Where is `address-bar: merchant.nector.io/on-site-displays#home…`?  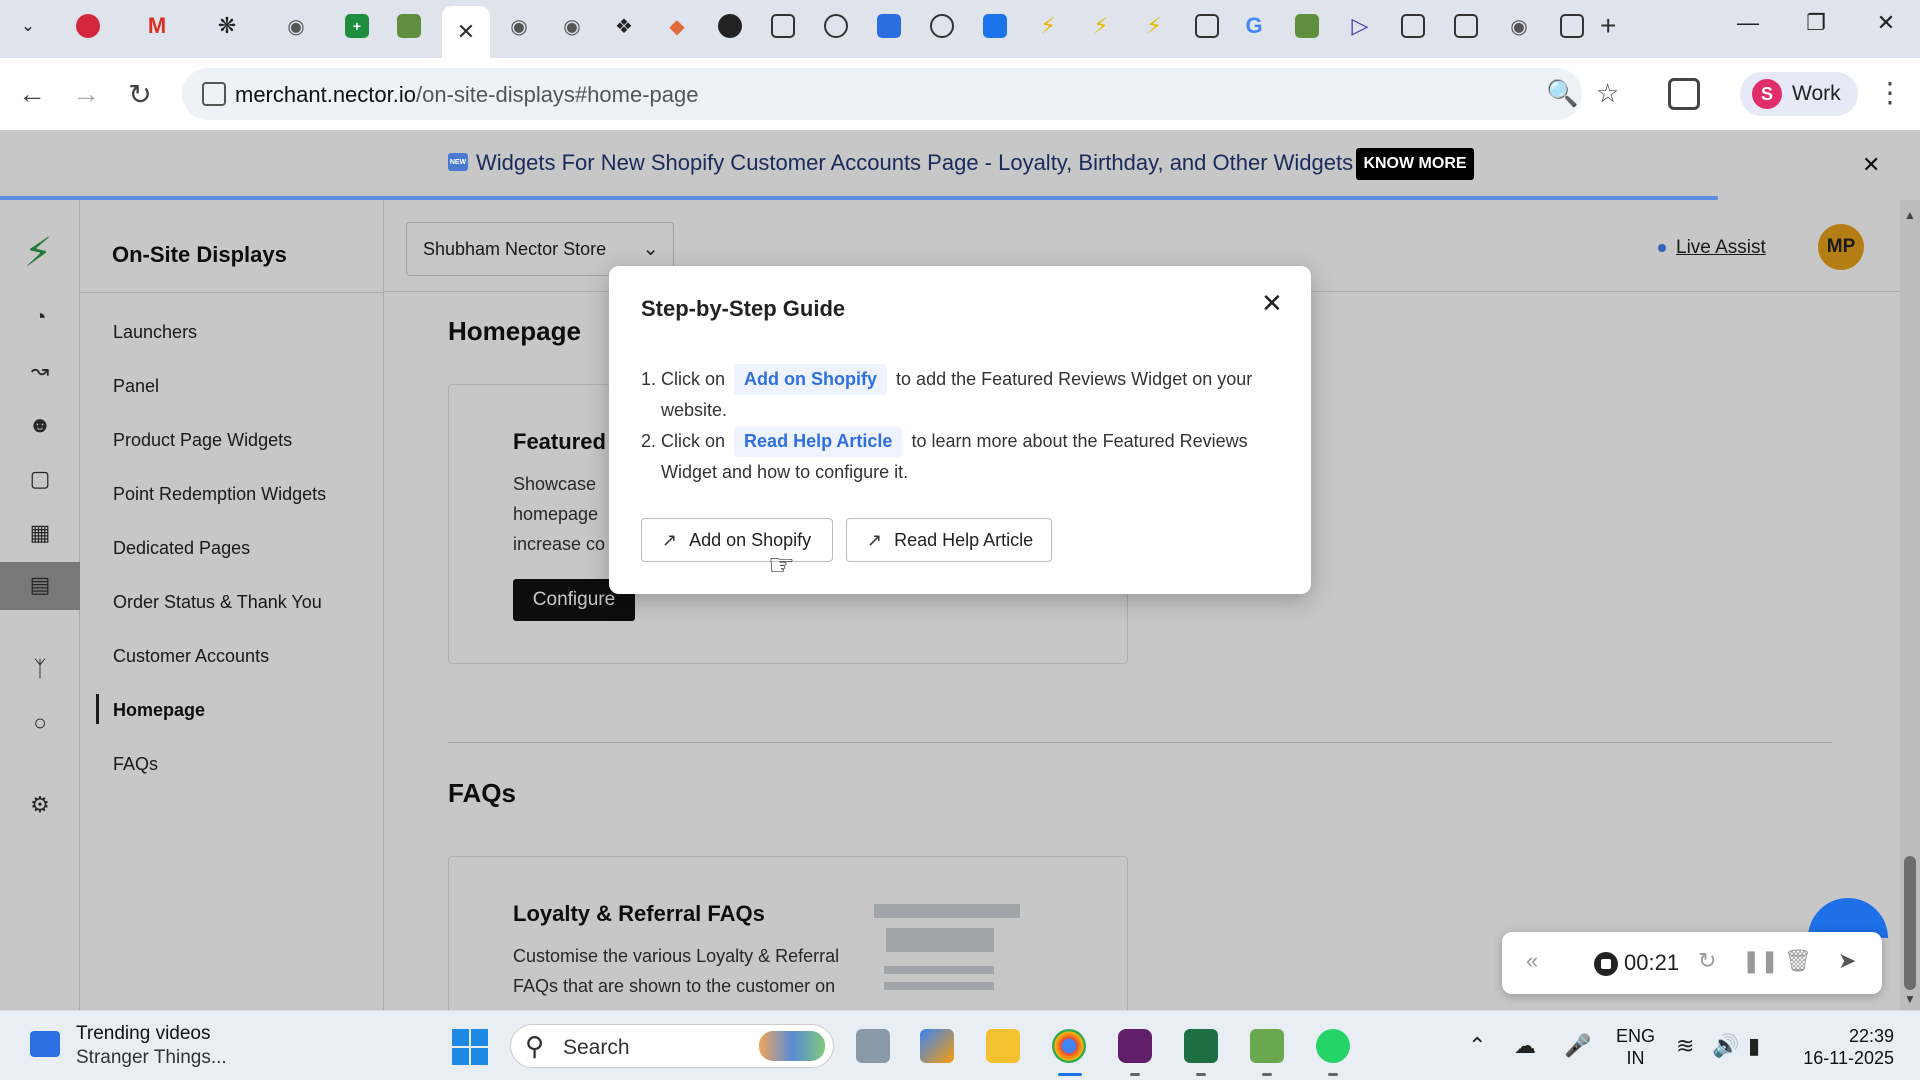 address-bar: merchant.nector.io/on-site-displays#home… is located at coordinates (882, 94).